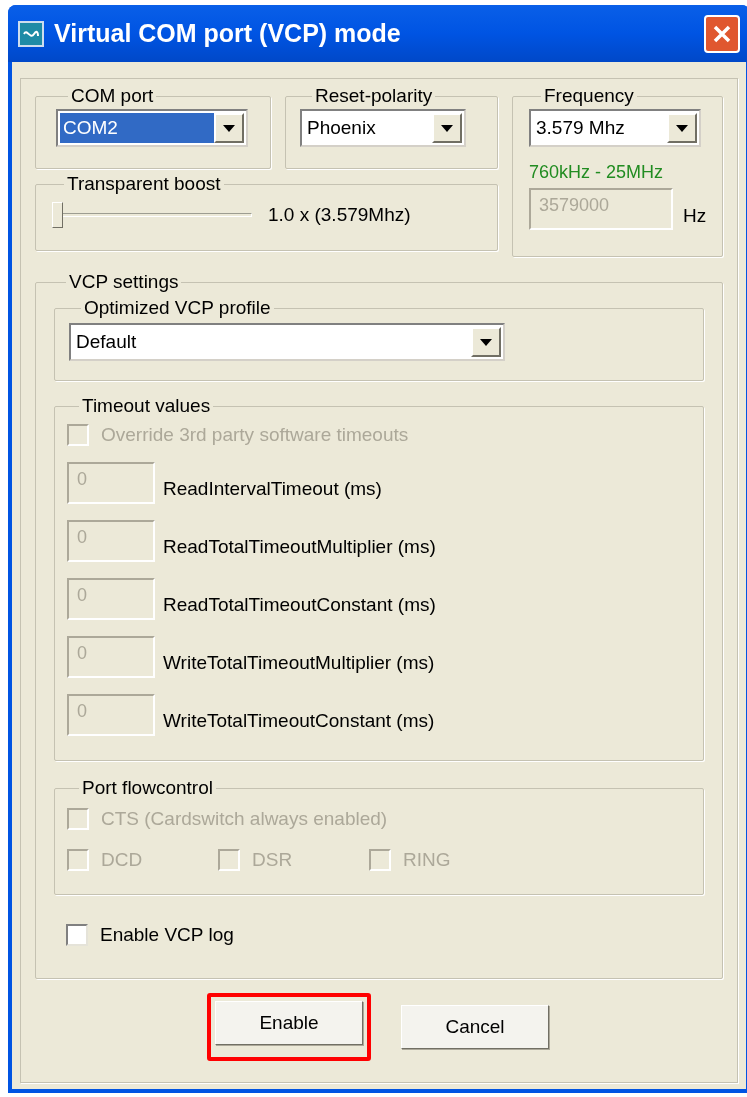 The image size is (747, 1097). I want to click on checkbox-label: DCD, so click(122, 859).